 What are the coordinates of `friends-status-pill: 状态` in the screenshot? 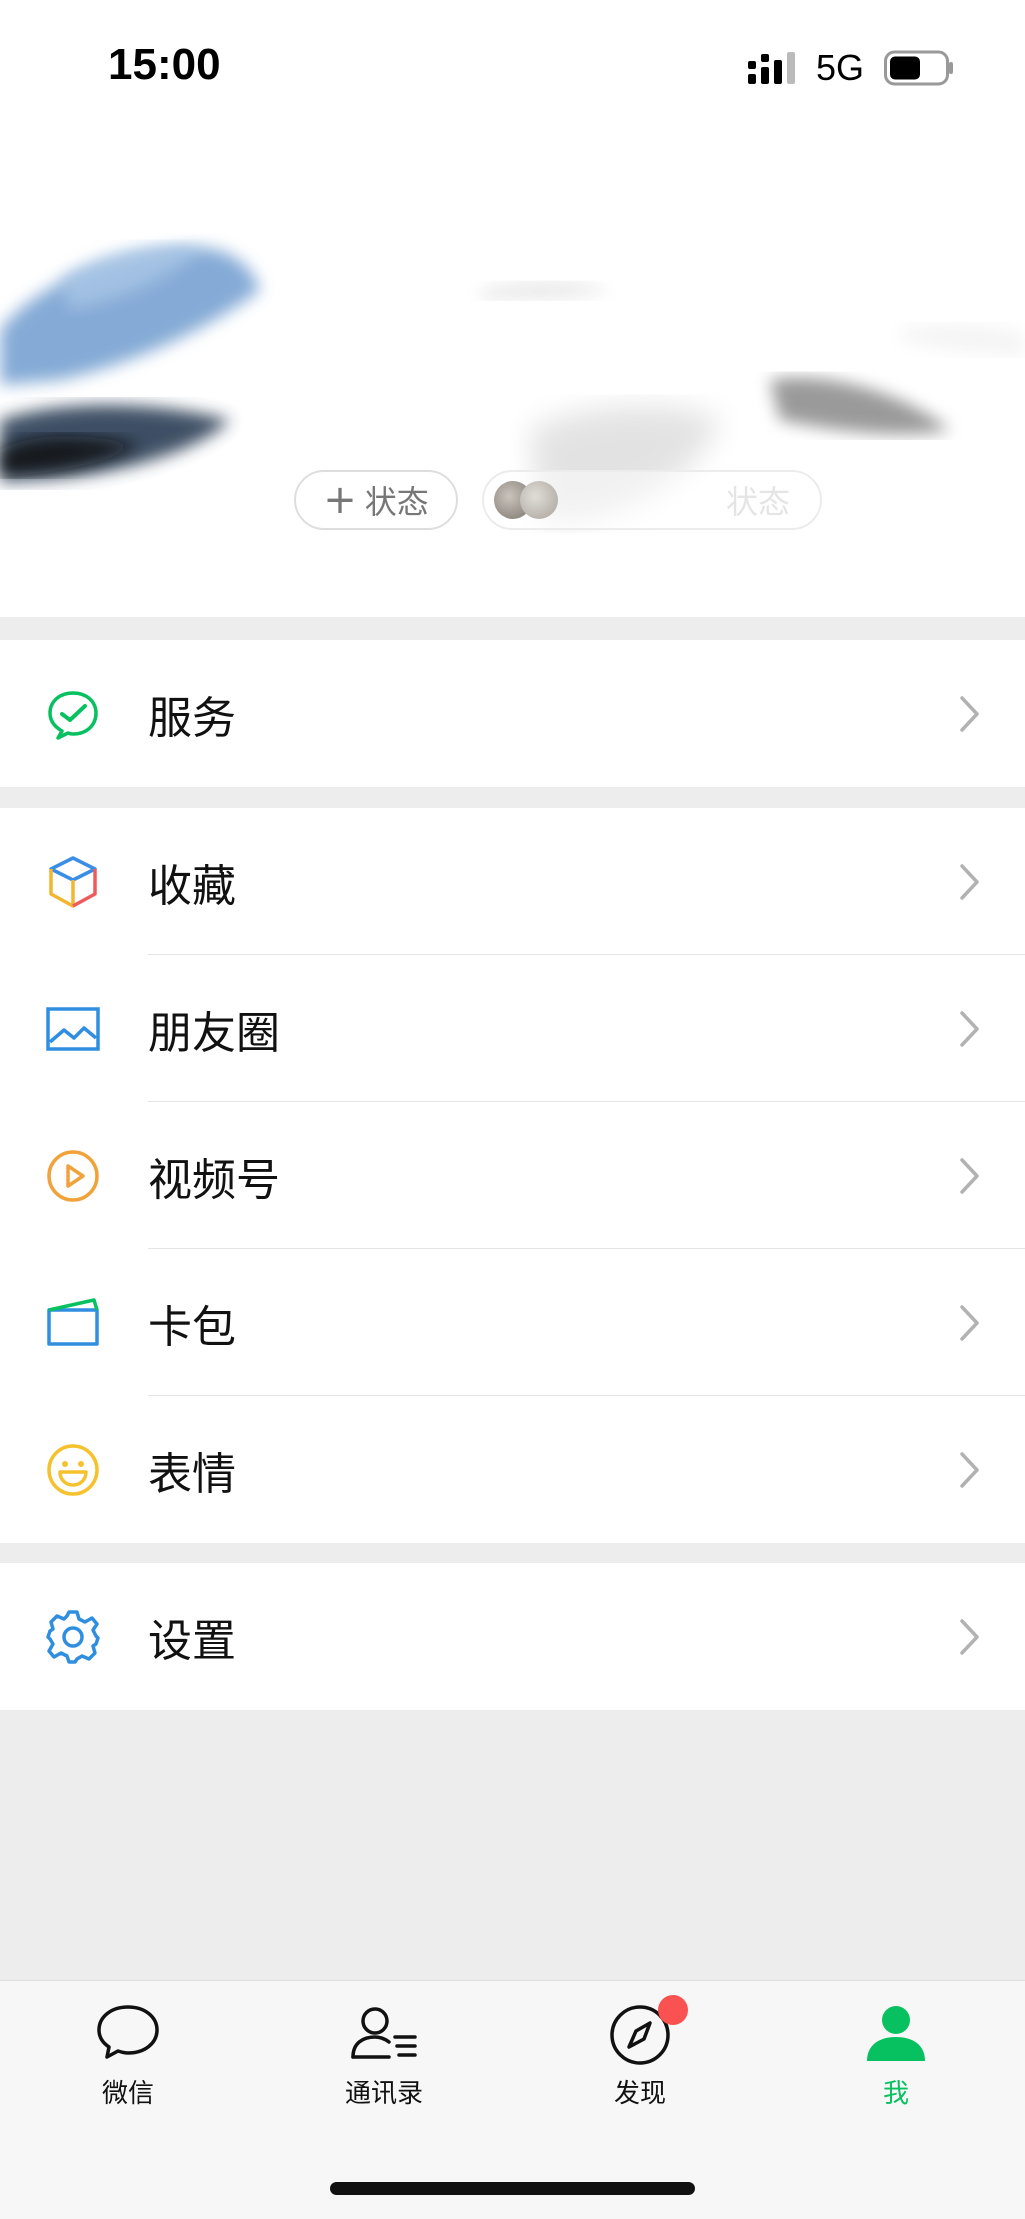 It's located at (652, 500).